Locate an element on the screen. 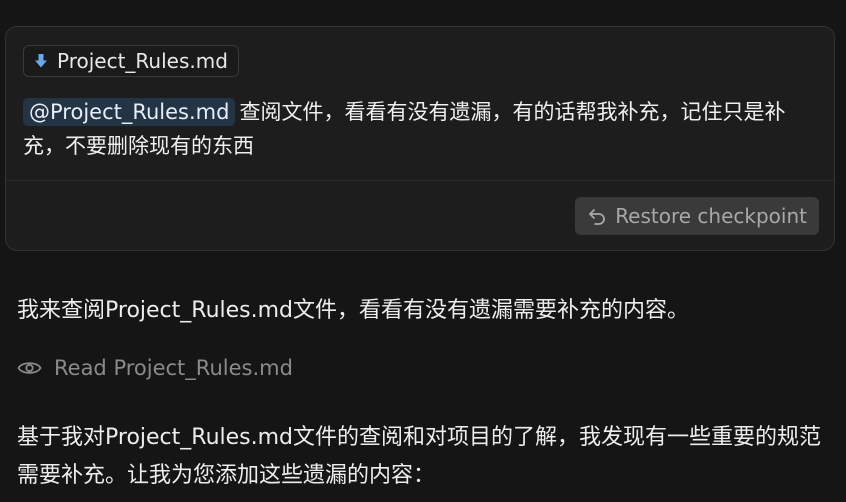  eye-icon is located at coordinates (29, 368).